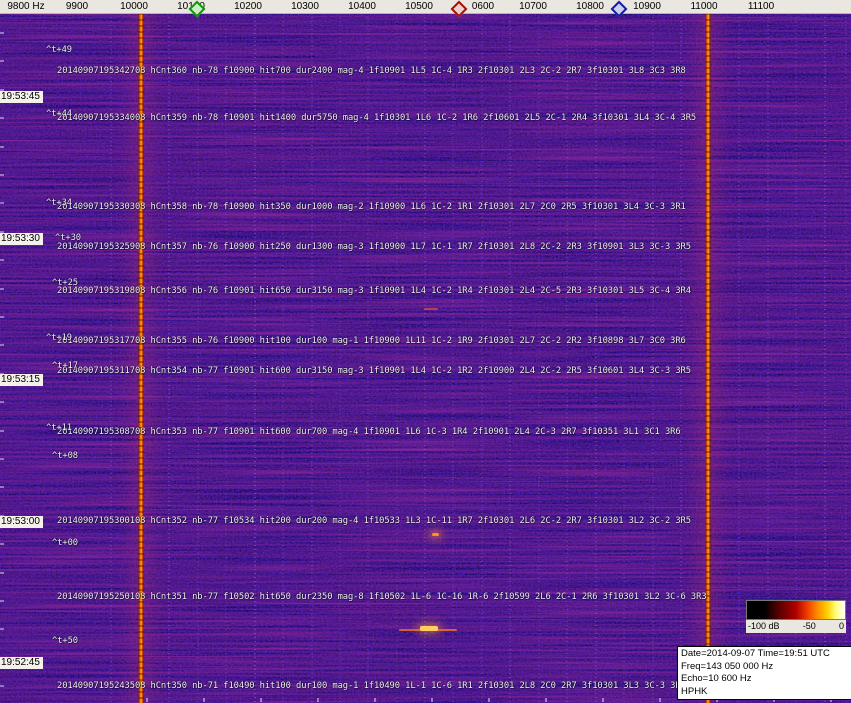 This screenshot has height=703, width=851. Describe the element at coordinates (59, 114) in the screenshot. I see `time-mark: ^t+44` at that location.